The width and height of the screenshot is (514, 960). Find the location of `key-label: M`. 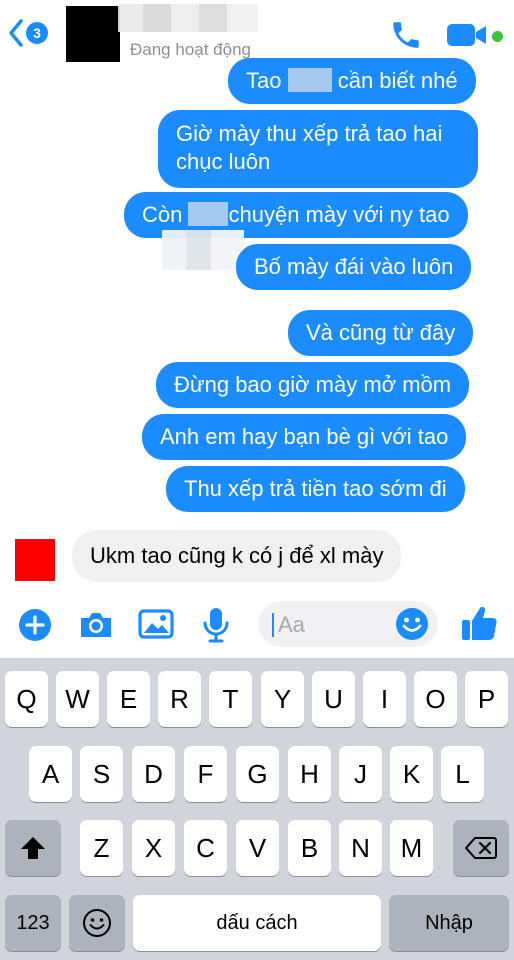

key-label: M is located at coordinates (411, 847).